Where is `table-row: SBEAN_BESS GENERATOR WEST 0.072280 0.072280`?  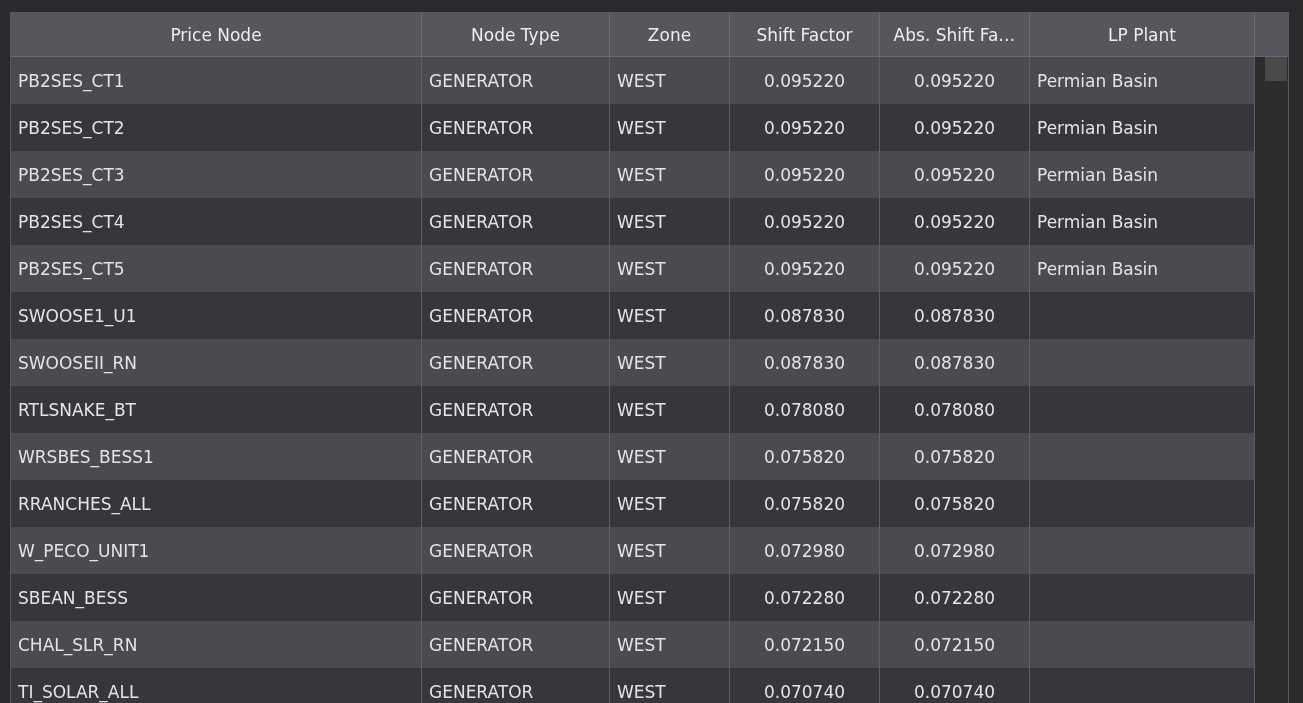
table-row: SBEAN_BESS GENERATOR WEST 0.072280 0.072280 is located at coordinates (633, 597).